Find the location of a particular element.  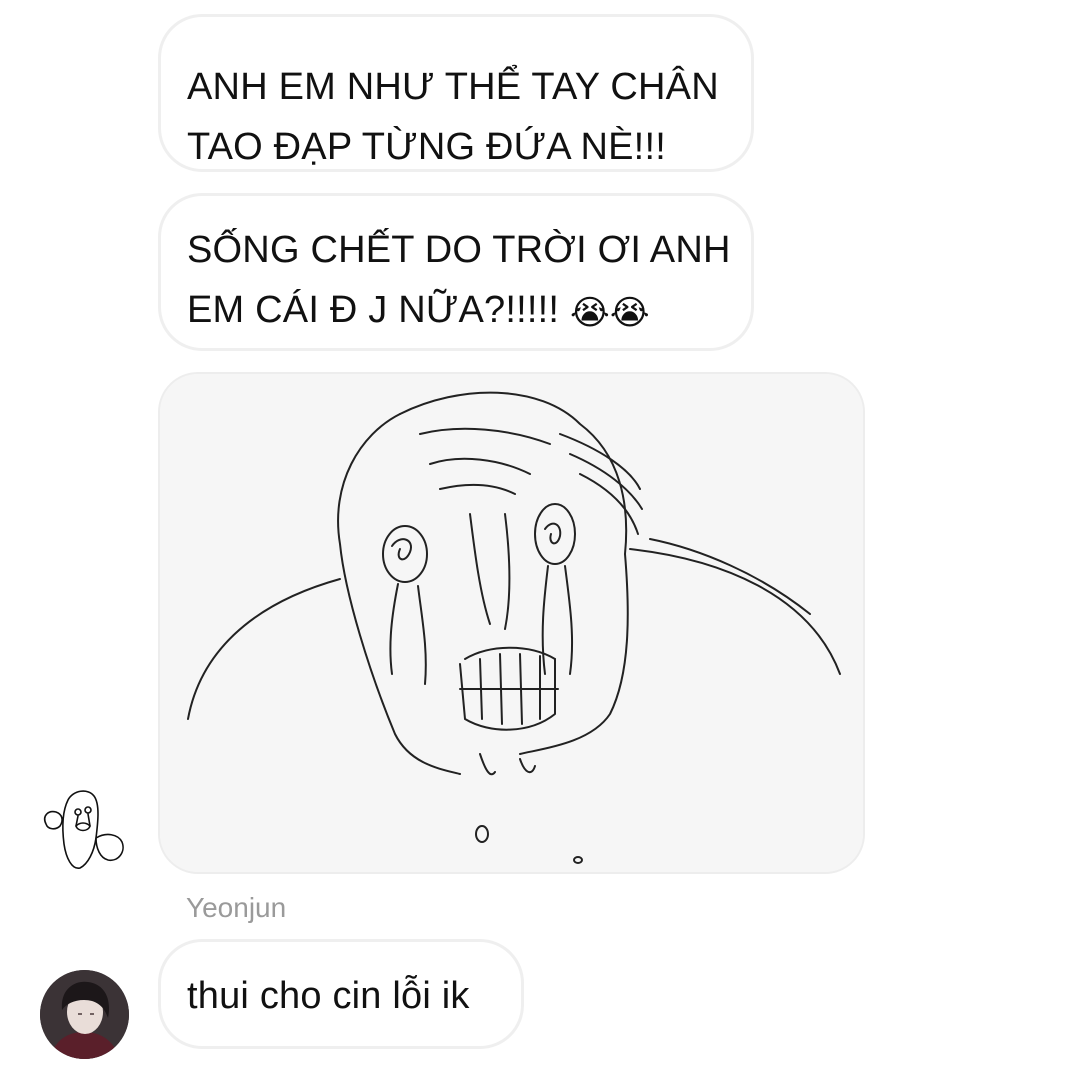

message-text-line: thui cho cin lỗi ik is located at coordinates (328, 996).